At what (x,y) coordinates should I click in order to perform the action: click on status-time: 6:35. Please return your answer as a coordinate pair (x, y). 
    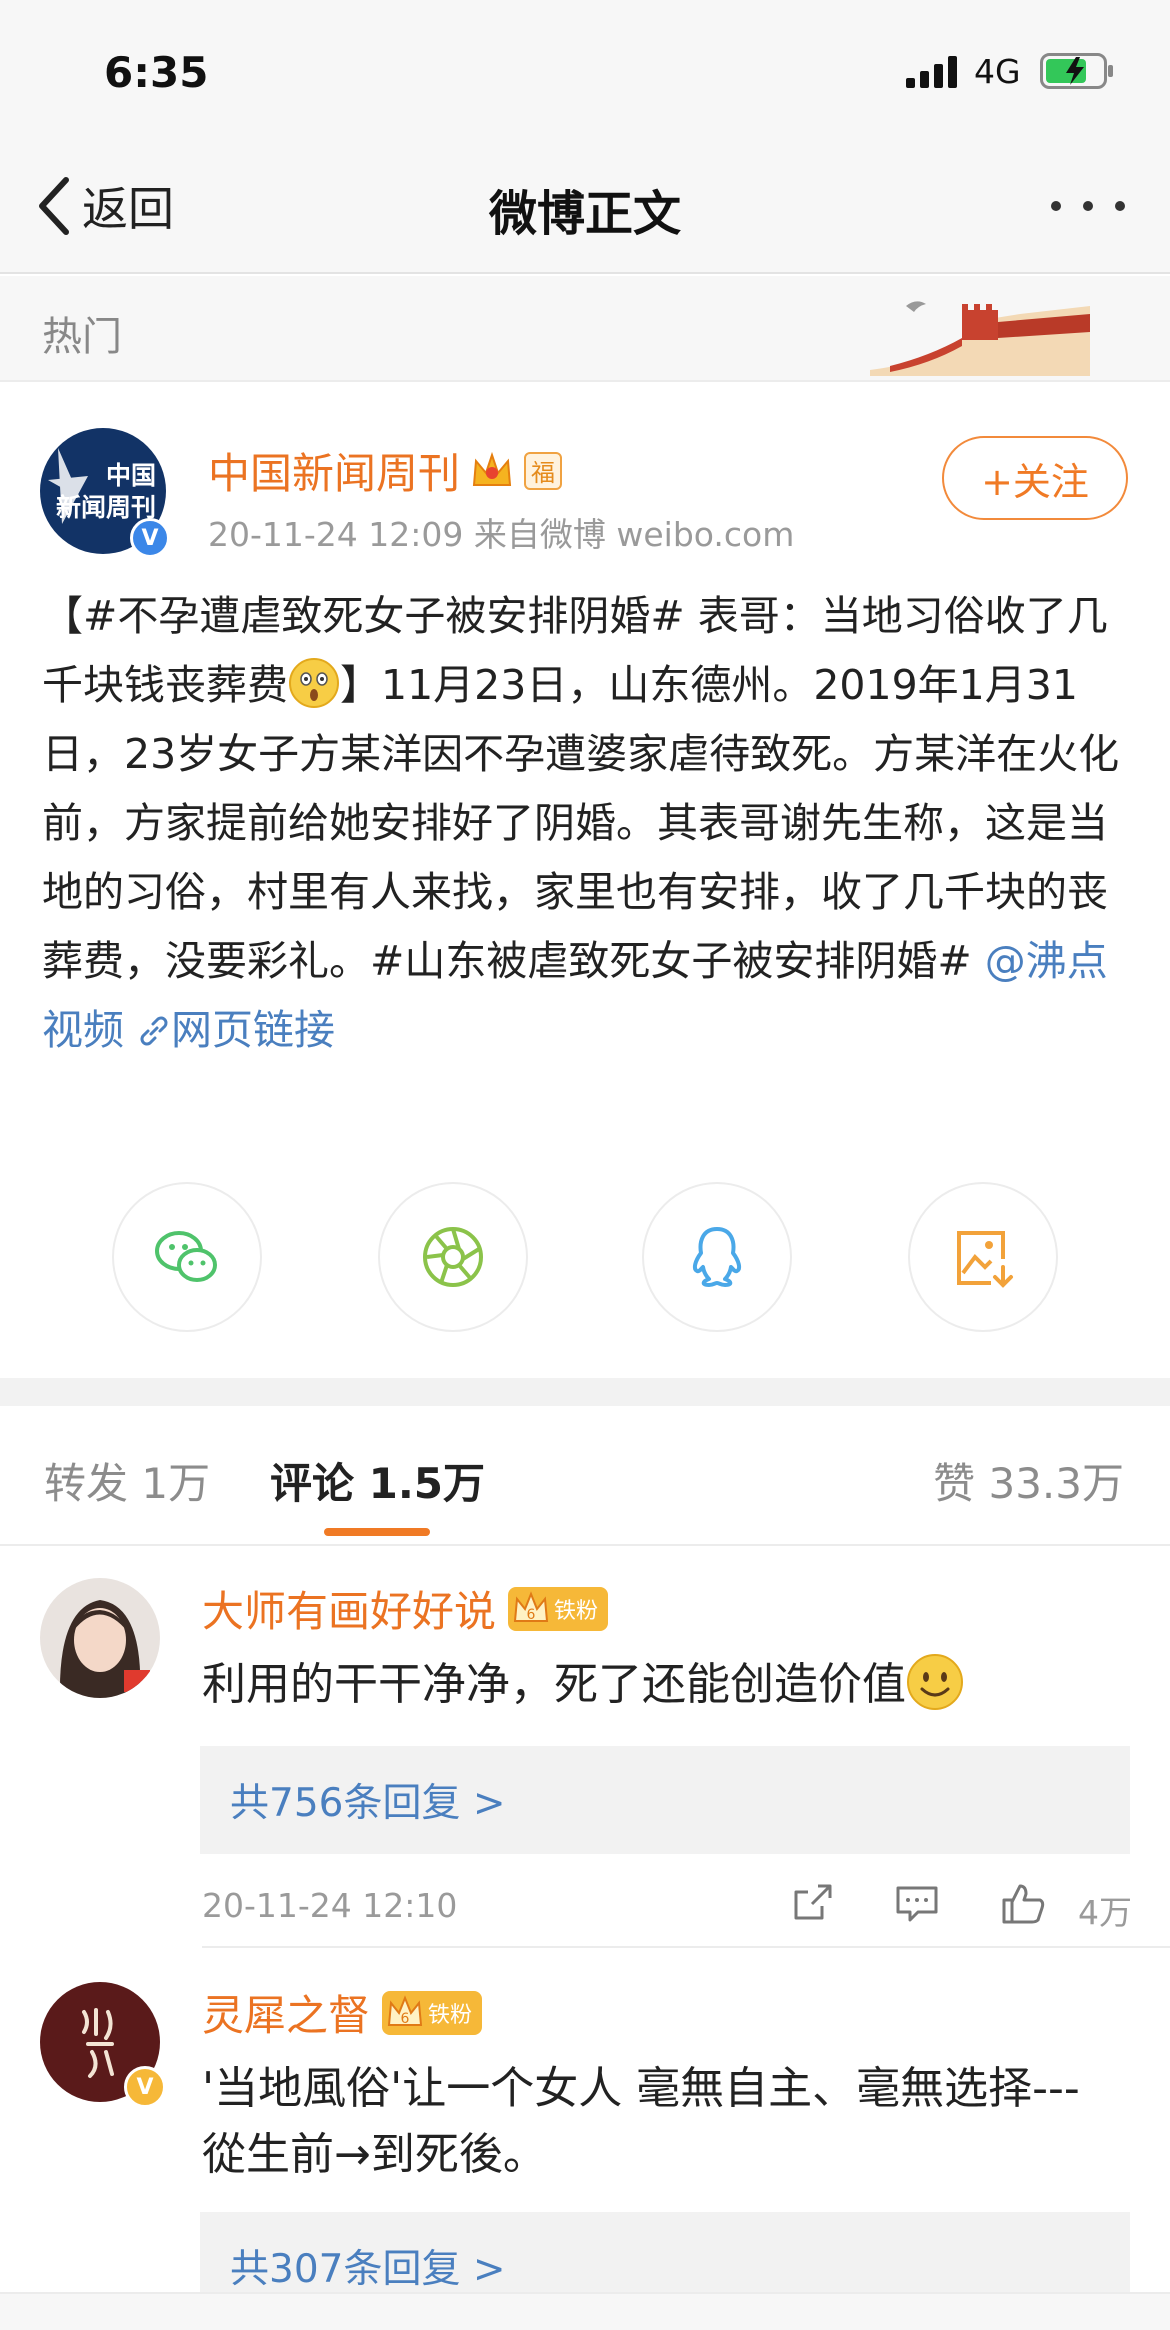
    Looking at the image, I should click on (156, 72).